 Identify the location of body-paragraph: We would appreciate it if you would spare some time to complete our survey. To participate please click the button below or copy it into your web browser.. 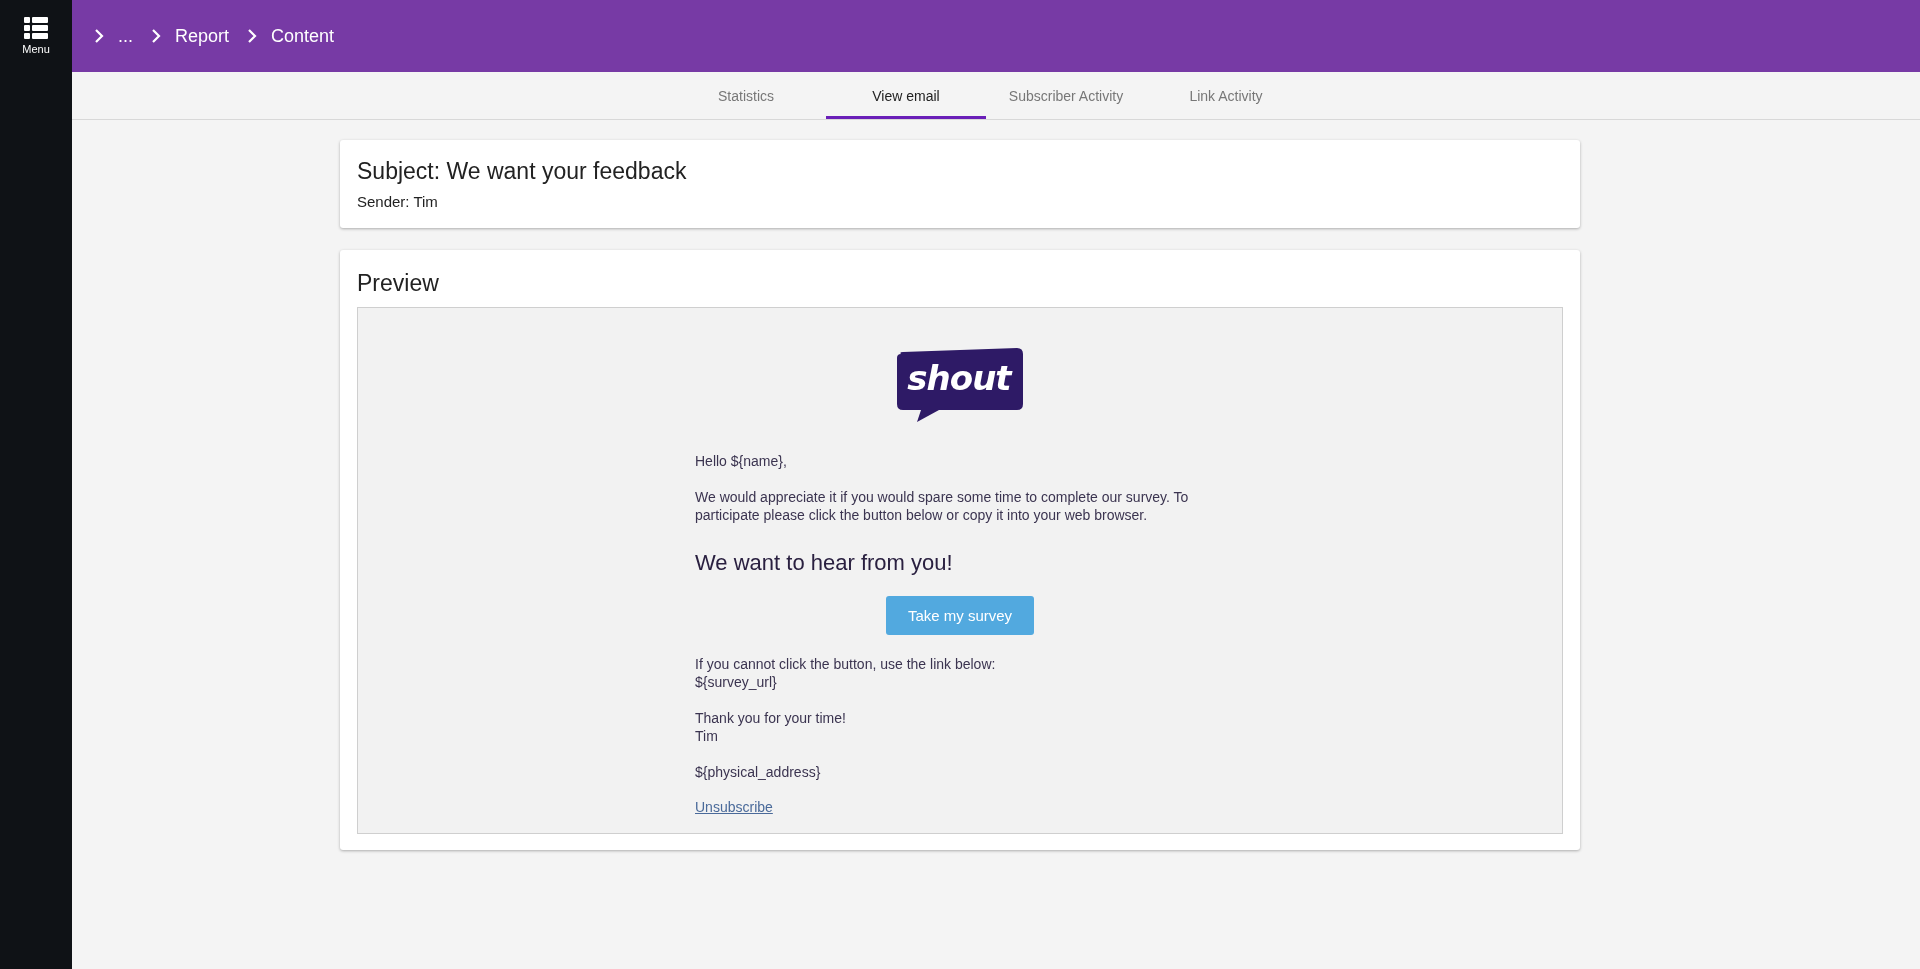
(942, 506).